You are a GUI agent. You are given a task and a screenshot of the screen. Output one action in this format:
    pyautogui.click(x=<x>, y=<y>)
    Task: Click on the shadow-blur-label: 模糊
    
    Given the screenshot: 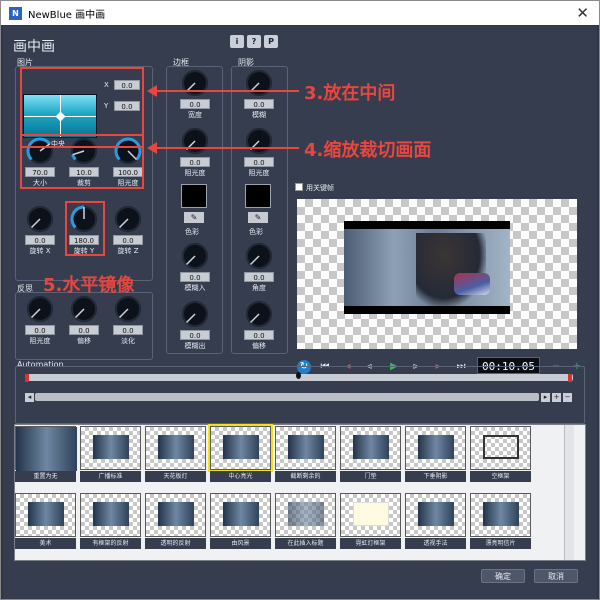 What is the action you would take?
    pyautogui.click(x=259, y=115)
    